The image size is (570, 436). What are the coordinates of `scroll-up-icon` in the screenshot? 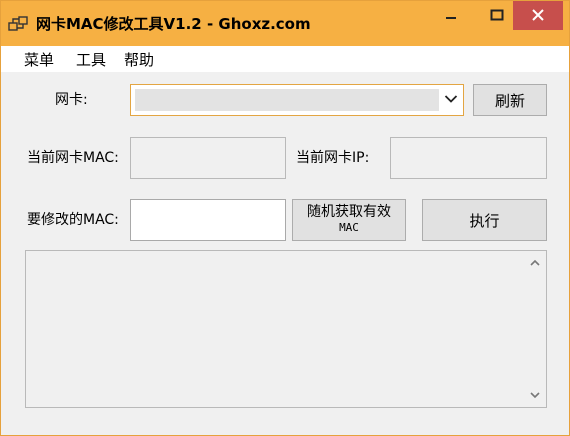 It's located at (535, 263).